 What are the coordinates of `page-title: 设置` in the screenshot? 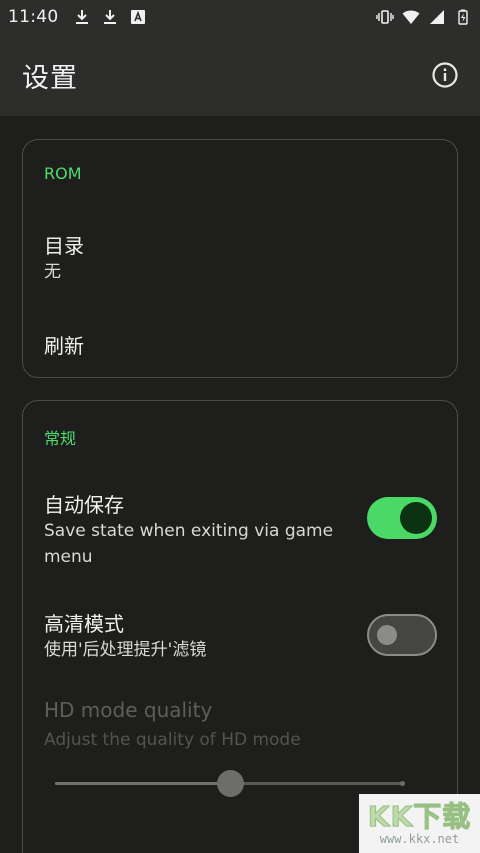 It's located at (50, 78).